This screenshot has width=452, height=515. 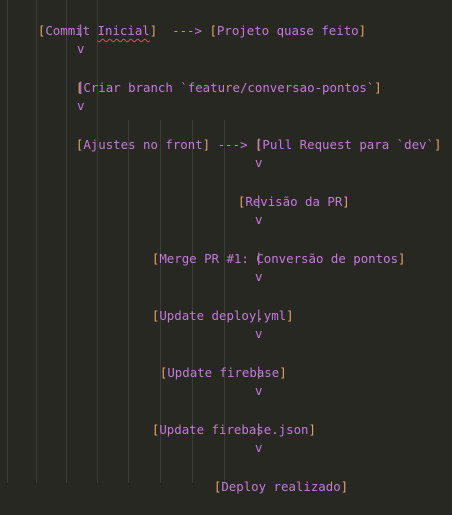 I want to click on code-line: [Revisão da PR], so click(x=279, y=201).